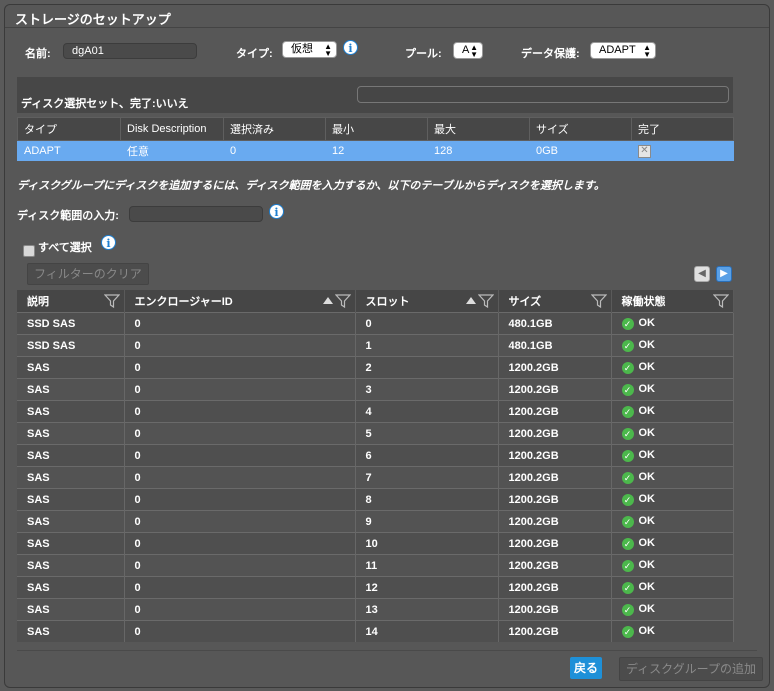 The width and height of the screenshot is (774, 691). I want to click on col-enclosure-id-label: エンクロージャーID, so click(183, 302).